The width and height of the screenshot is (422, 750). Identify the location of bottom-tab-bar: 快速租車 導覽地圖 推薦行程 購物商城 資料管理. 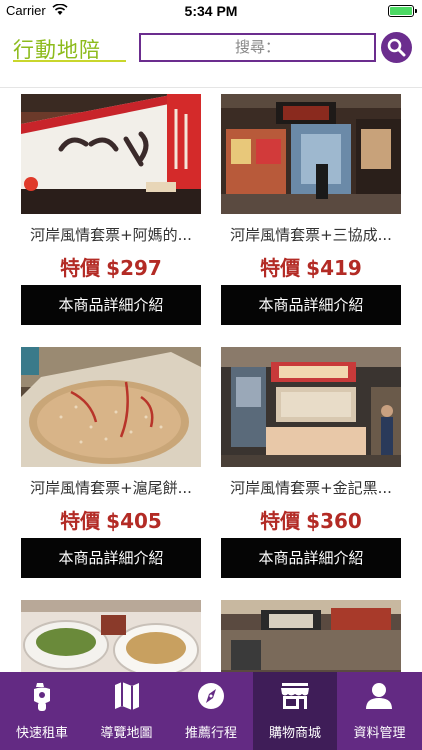
(211, 711).